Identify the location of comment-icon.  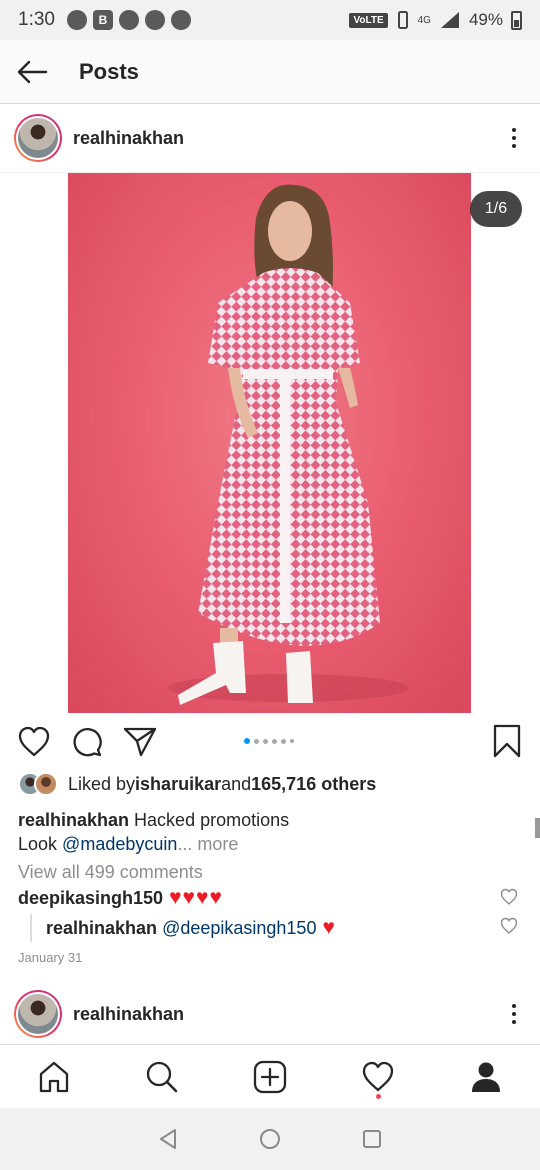
(87, 742).